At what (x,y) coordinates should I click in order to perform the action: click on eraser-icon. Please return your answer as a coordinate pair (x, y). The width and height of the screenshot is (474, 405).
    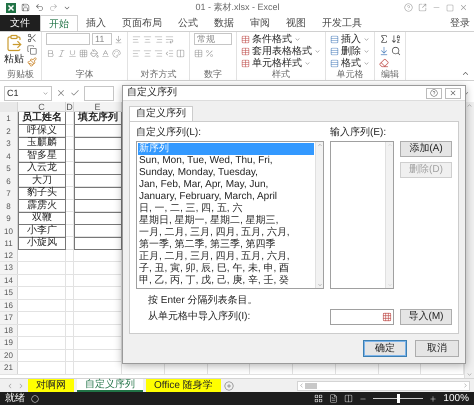
    Looking at the image, I should click on (384, 63).